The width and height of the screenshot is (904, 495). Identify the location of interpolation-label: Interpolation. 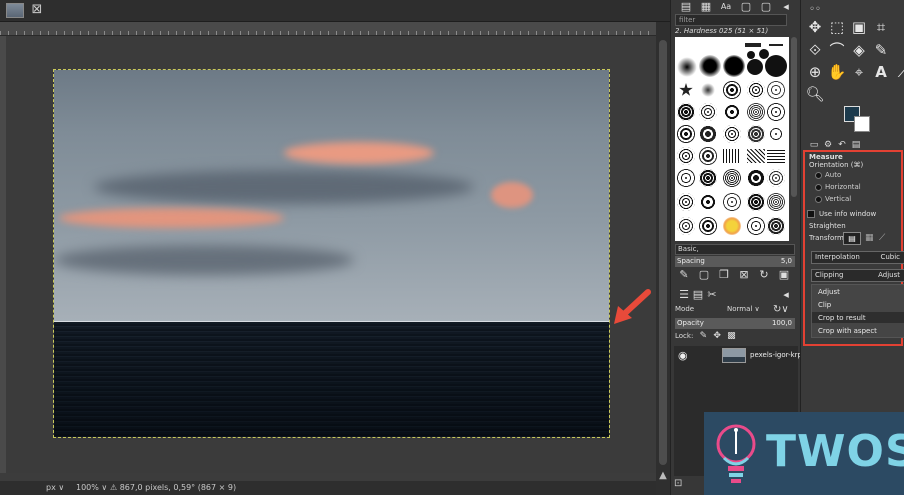
(837, 257).